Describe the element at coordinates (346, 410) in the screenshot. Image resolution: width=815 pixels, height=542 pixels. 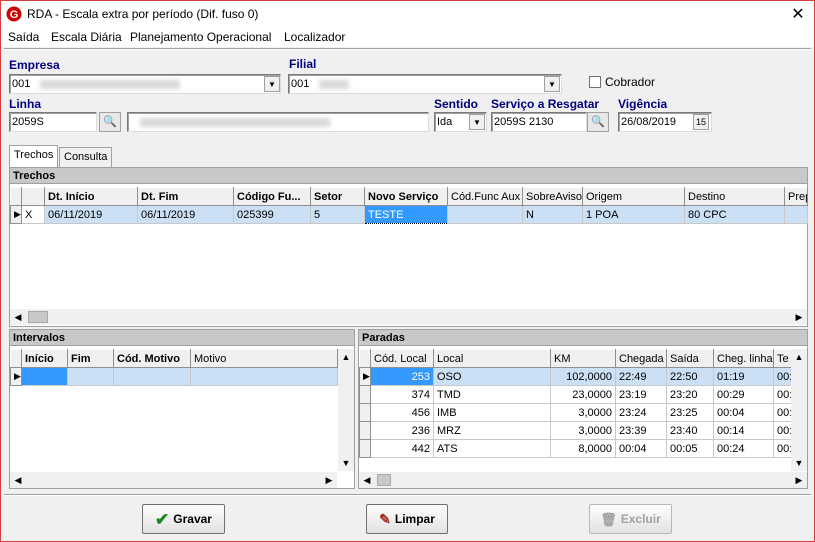
I see `intervalos-vscrollbar: ▲ ▼` at that location.